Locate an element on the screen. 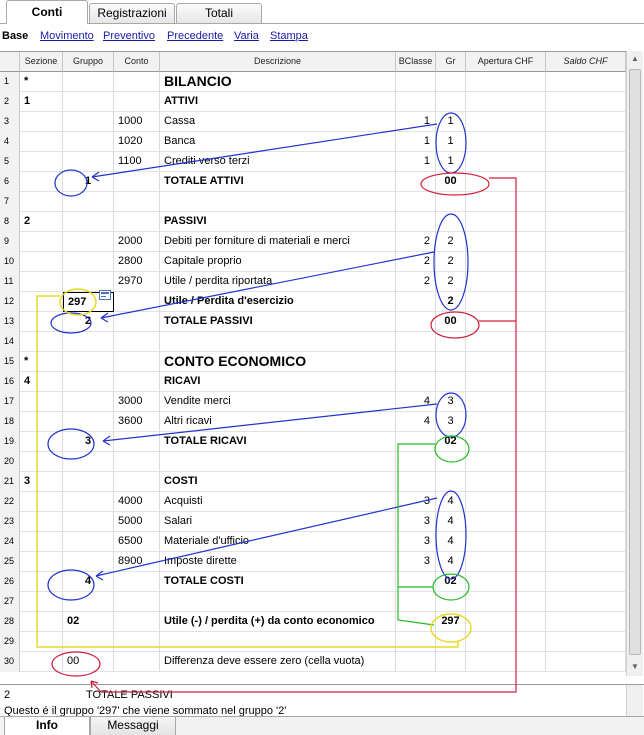  cell-descrizione: TOTALE RICAVI is located at coordinates (278, 442).